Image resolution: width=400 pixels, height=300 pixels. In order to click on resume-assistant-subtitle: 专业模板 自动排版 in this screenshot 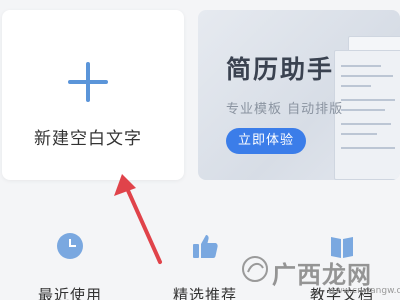, I will do `click(285, 109)`.